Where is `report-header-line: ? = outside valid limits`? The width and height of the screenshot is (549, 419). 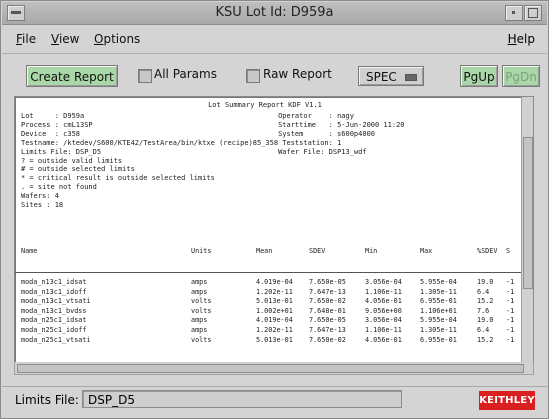 report-header-line: ? = outside valid limits is located at coordinates (72, 160).